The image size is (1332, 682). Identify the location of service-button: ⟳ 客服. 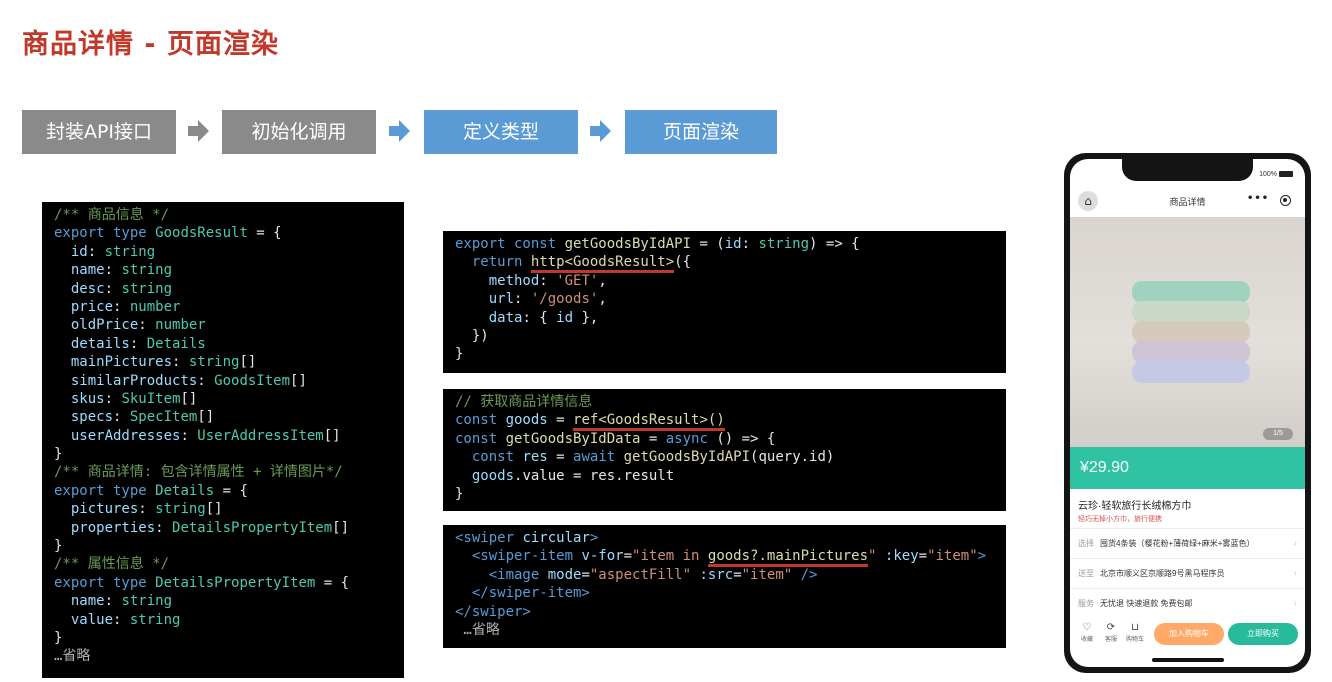
(1111, 634).